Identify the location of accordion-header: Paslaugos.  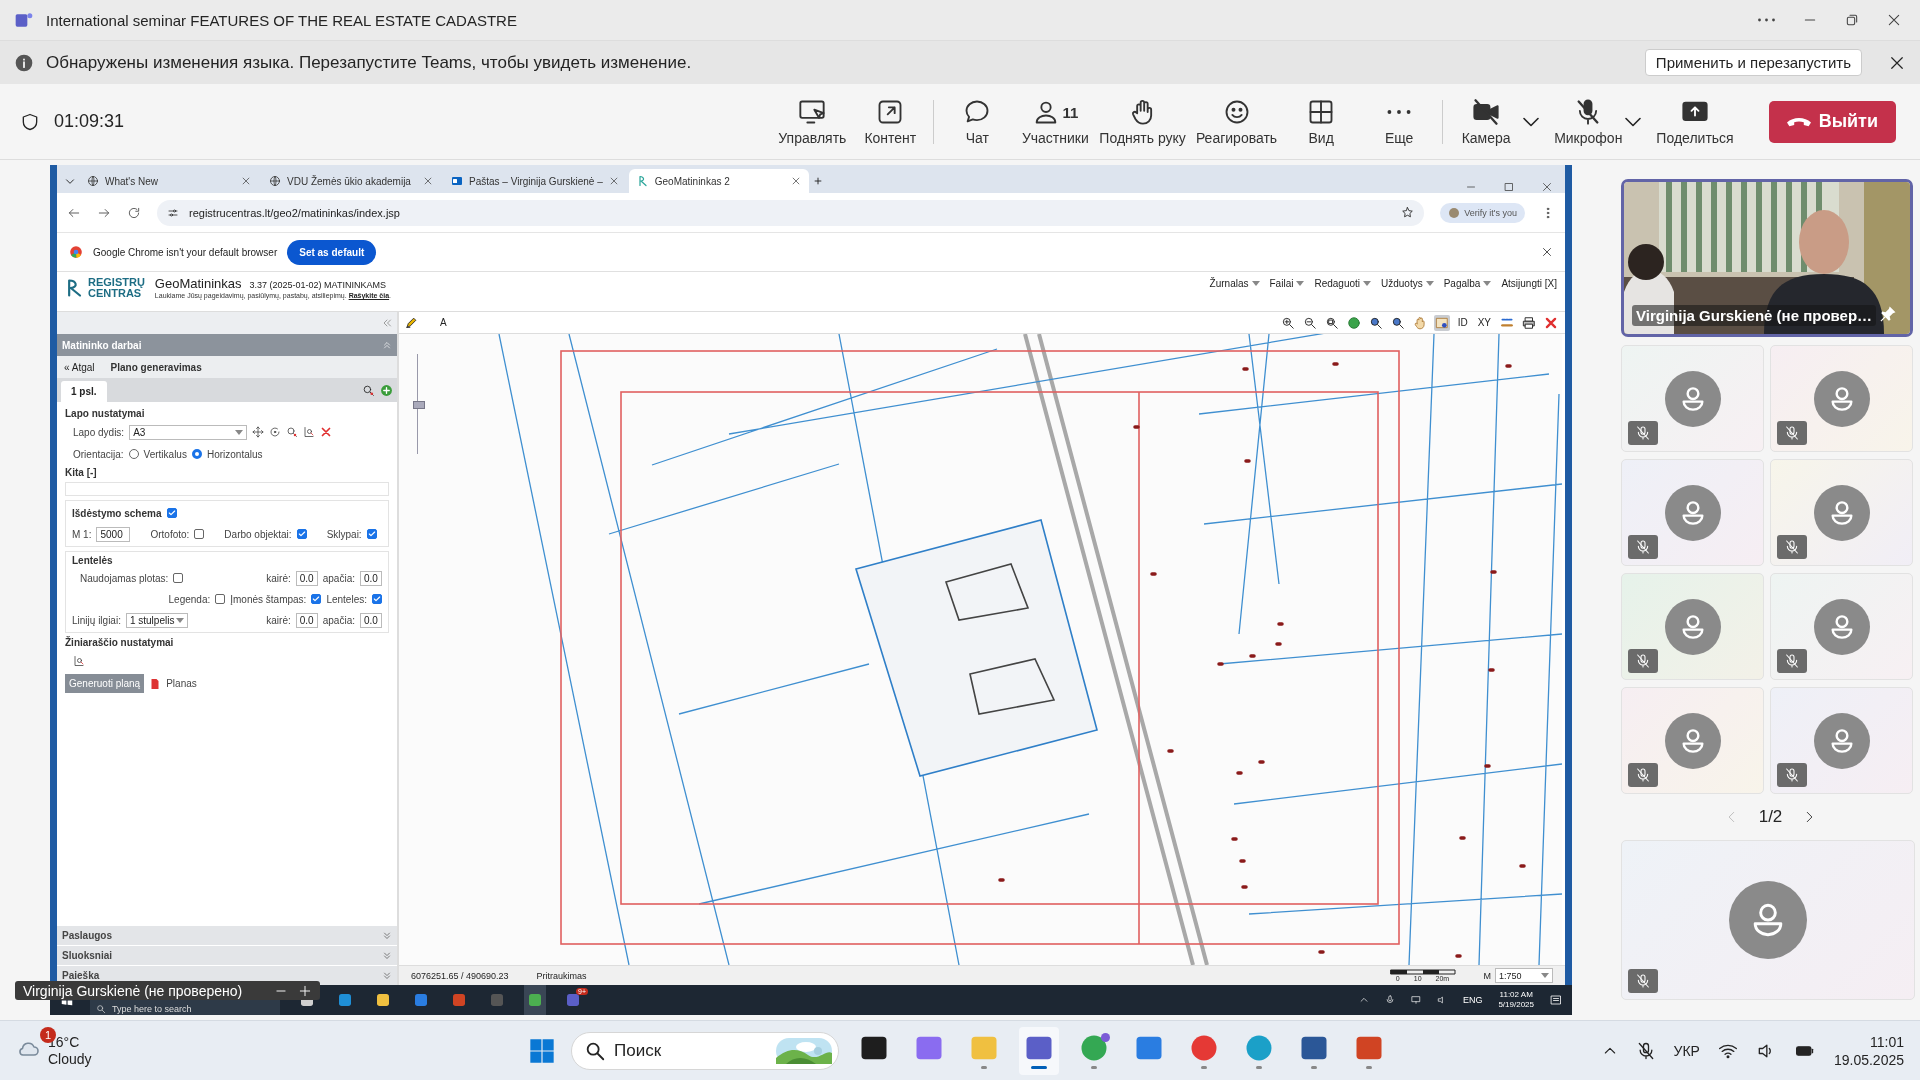
(227, 935).